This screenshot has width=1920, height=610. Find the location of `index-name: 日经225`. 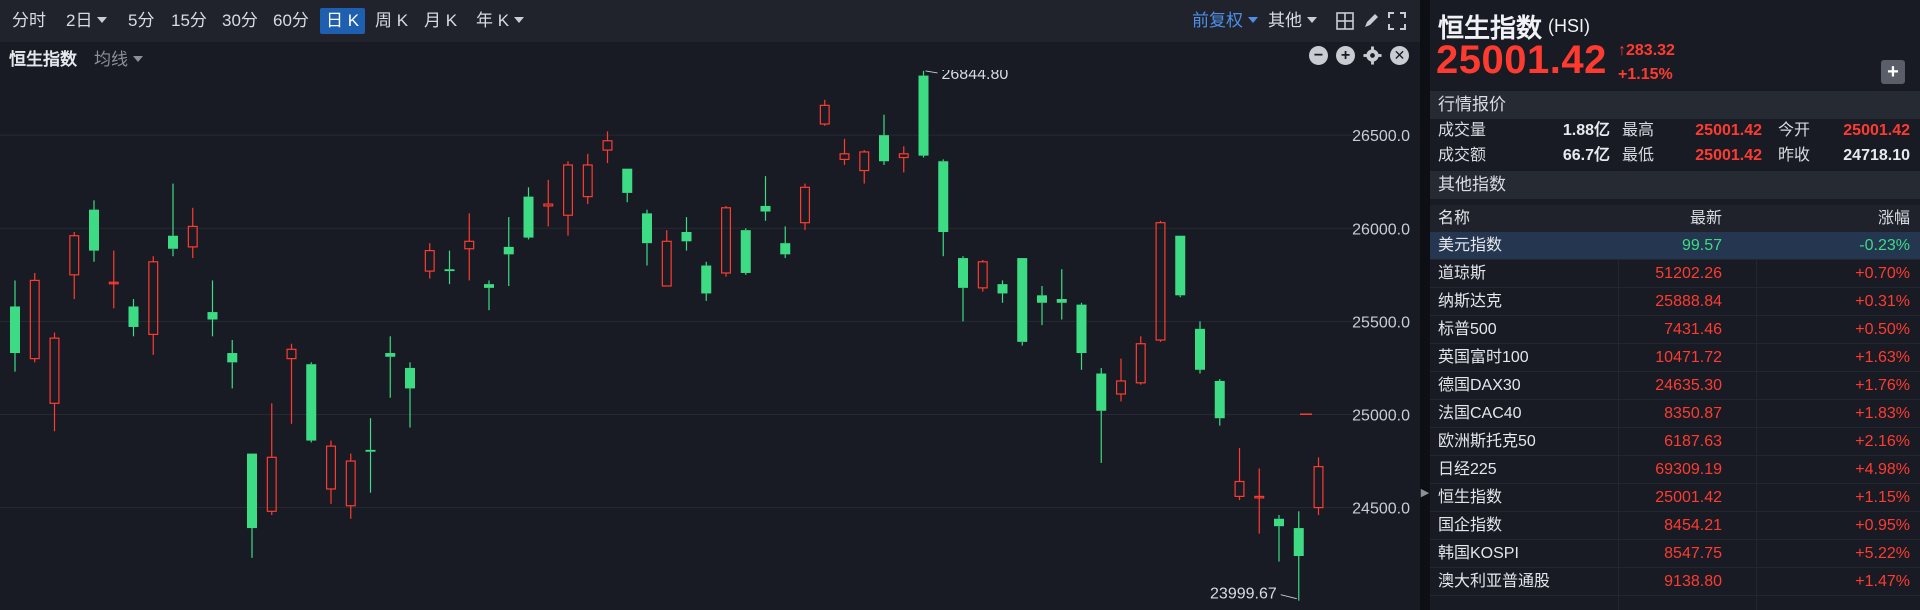

index-name: 日经225 is located at coordinates (1467, 469).